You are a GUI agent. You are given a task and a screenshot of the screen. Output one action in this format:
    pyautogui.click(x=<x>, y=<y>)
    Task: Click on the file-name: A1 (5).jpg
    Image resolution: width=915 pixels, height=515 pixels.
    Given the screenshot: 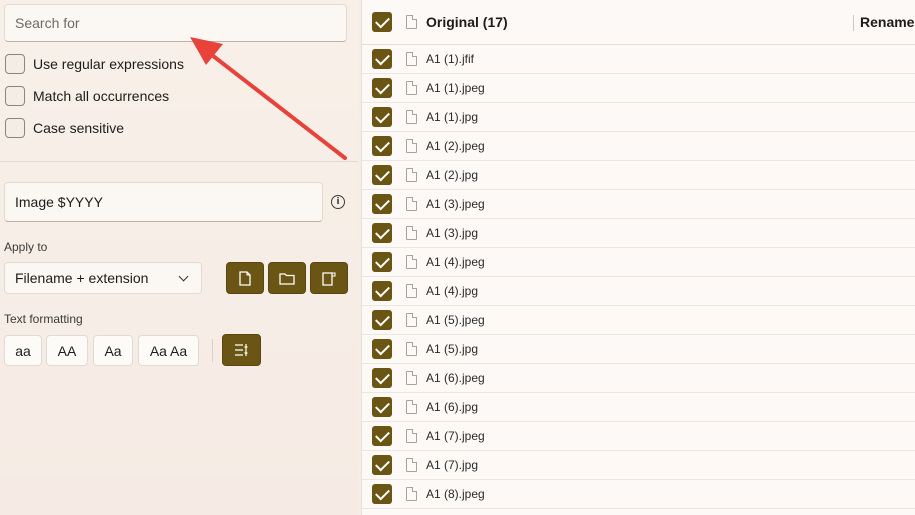 What is the action you would take?
    pyautogui.click(x=452, y=349)
    